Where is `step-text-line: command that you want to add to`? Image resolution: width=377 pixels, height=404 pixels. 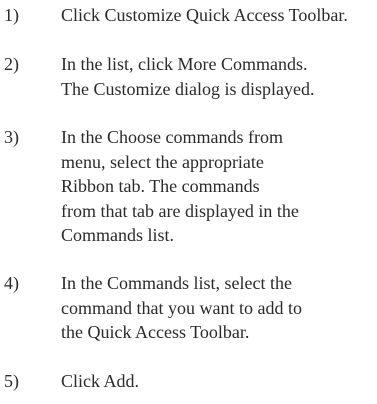 step-text-line: command that you want to add to is located at coordinates (181, 307).